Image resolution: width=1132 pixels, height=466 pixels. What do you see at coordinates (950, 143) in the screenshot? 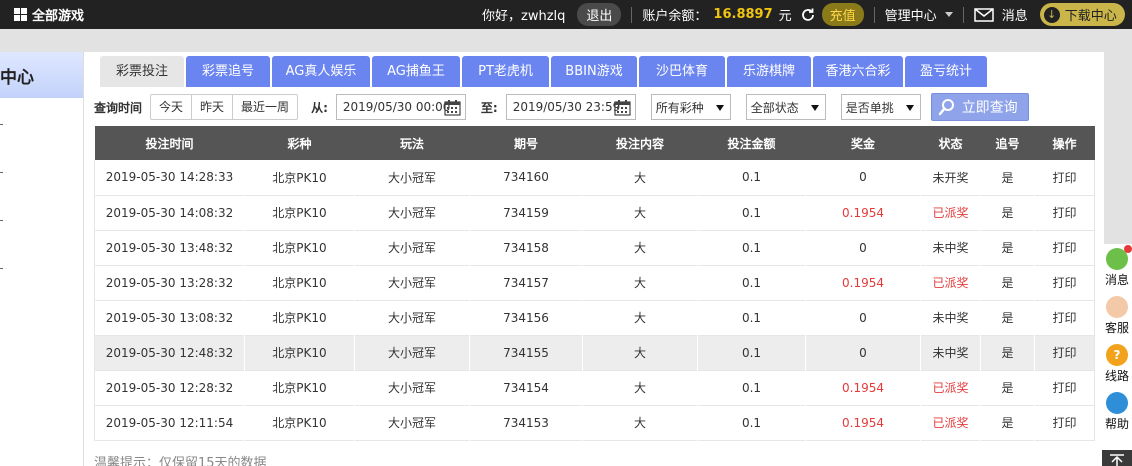
I see `column-header: 状态` at bounding box center [950, 143].